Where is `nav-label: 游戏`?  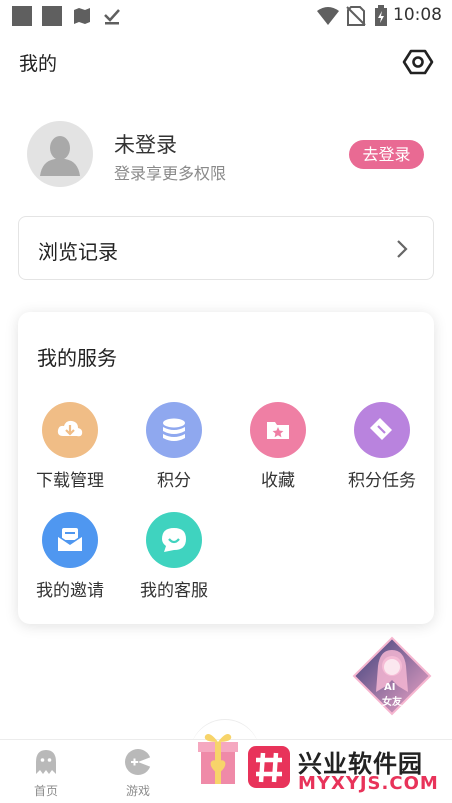
nav-label: 游戏 is located at coordinates (137, 791).